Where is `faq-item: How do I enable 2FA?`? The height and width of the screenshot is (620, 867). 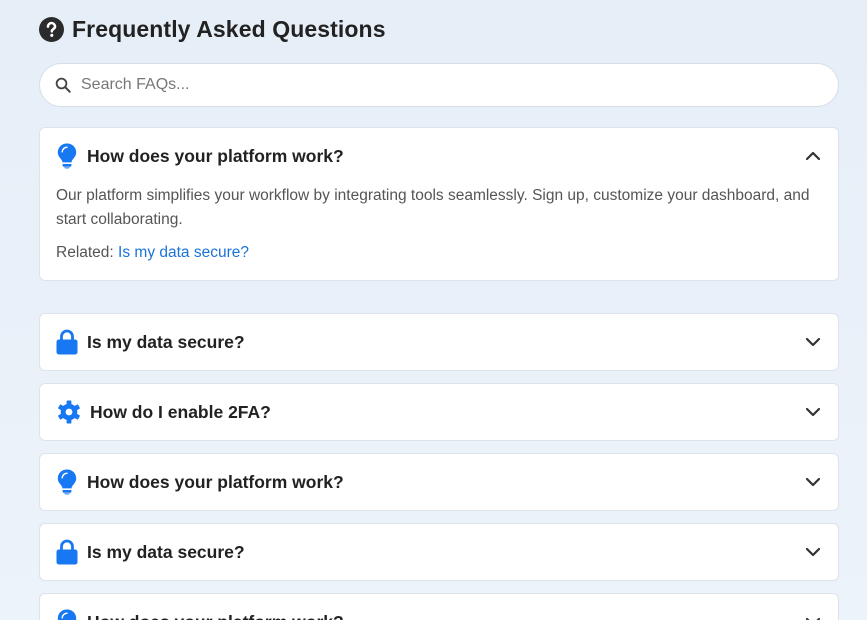
faq-item: How do I enable 2FA? is located at coordinates (439, 412).